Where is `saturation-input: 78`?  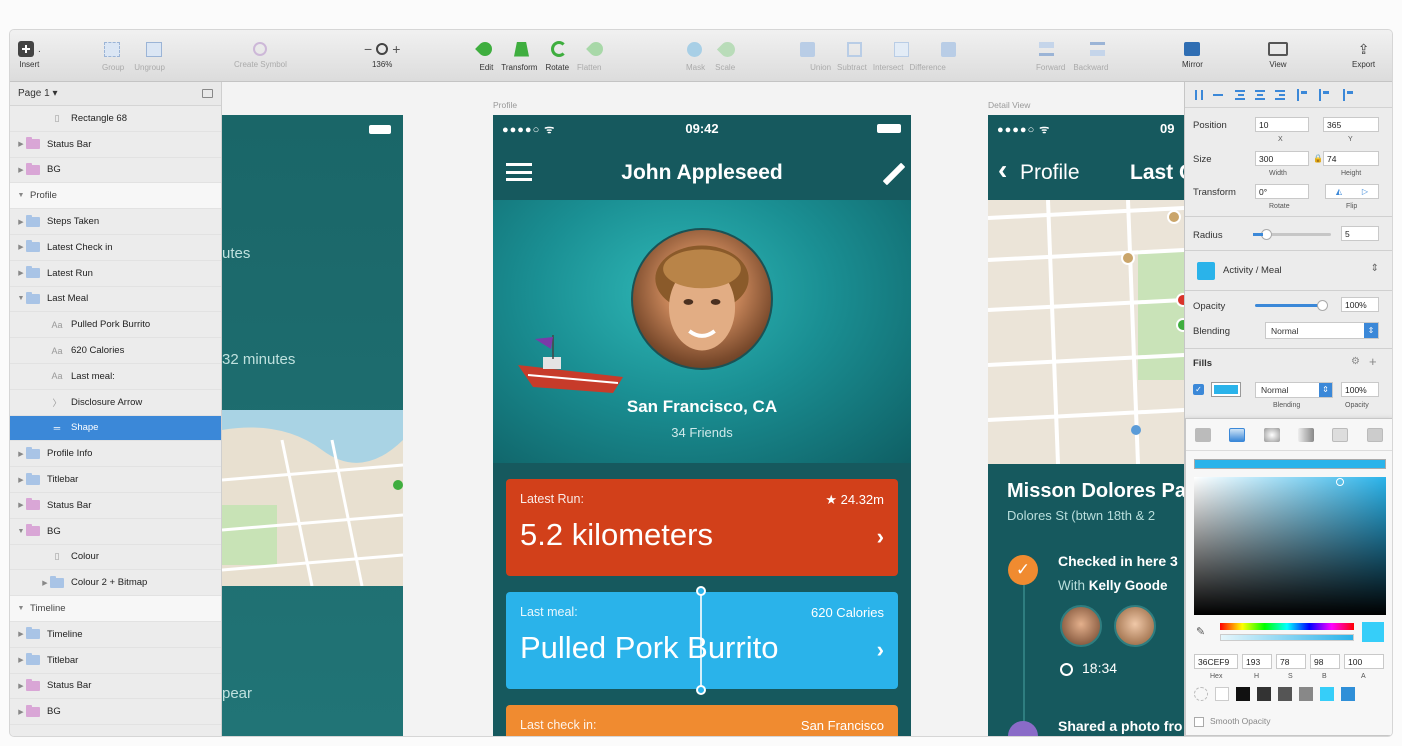
saturation-input: 78 is located at coordinates (1291, 661).